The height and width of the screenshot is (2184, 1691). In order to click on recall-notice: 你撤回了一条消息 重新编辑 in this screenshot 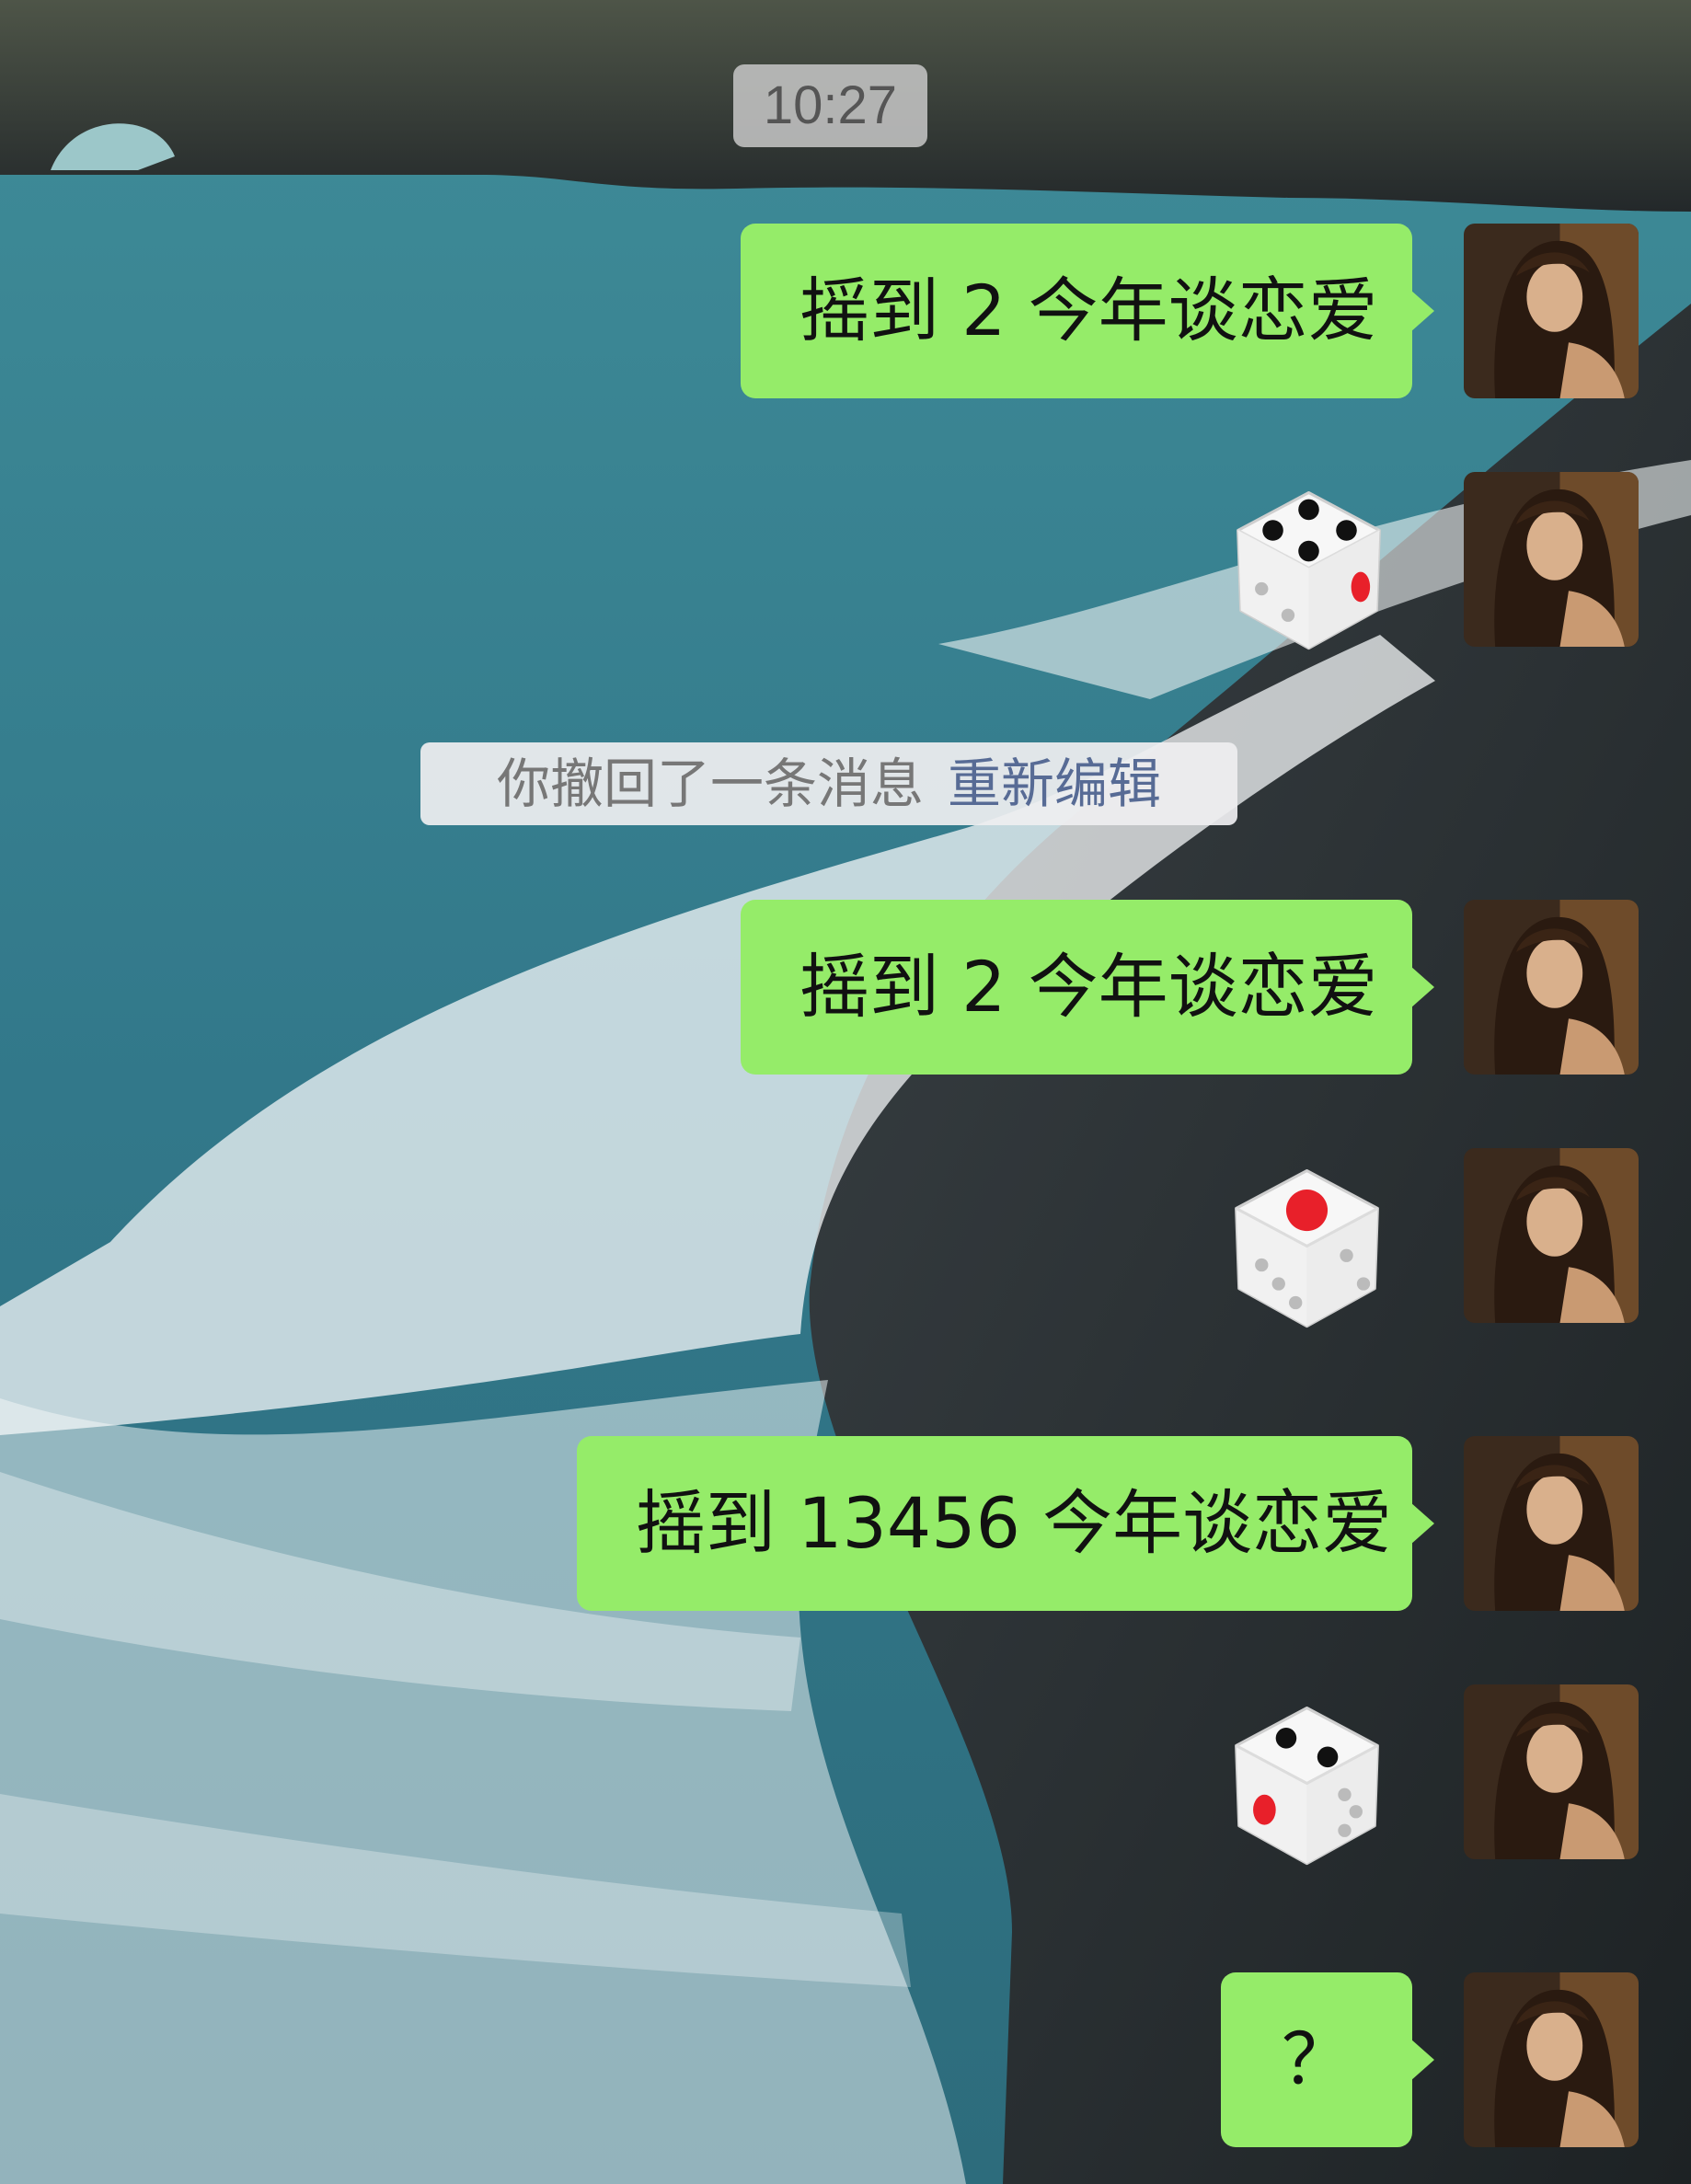, I will do `click(828, 783)`.